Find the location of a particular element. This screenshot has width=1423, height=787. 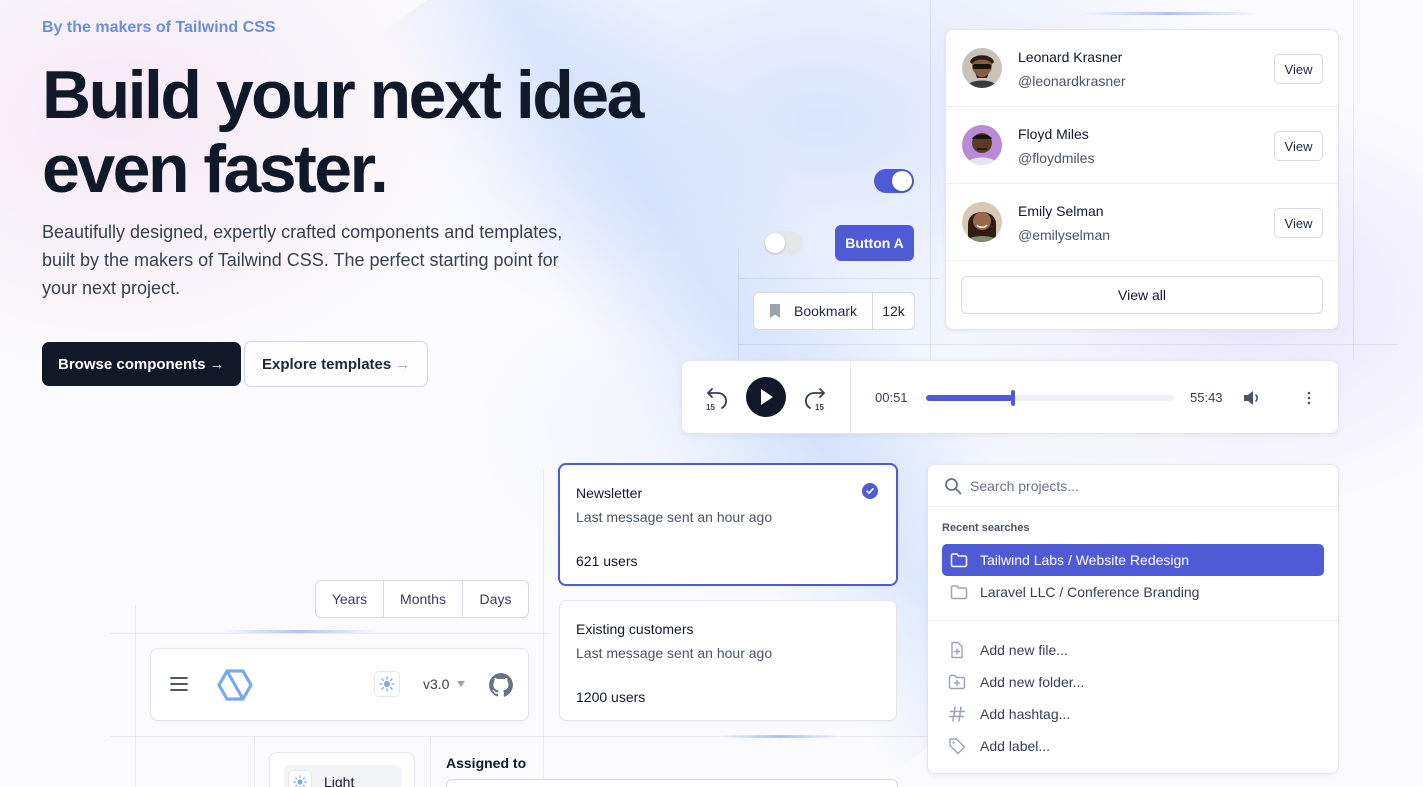

play-icon is located at coordinates (767, 397).